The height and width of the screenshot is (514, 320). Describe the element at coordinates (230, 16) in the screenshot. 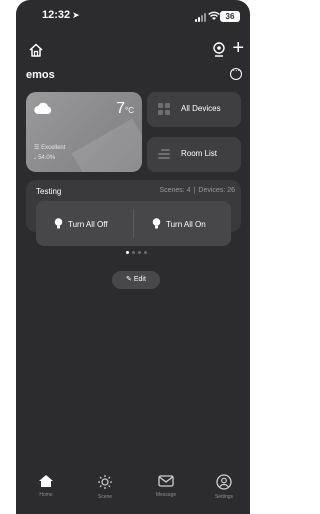

I see `battery-icon: 36` at that location.